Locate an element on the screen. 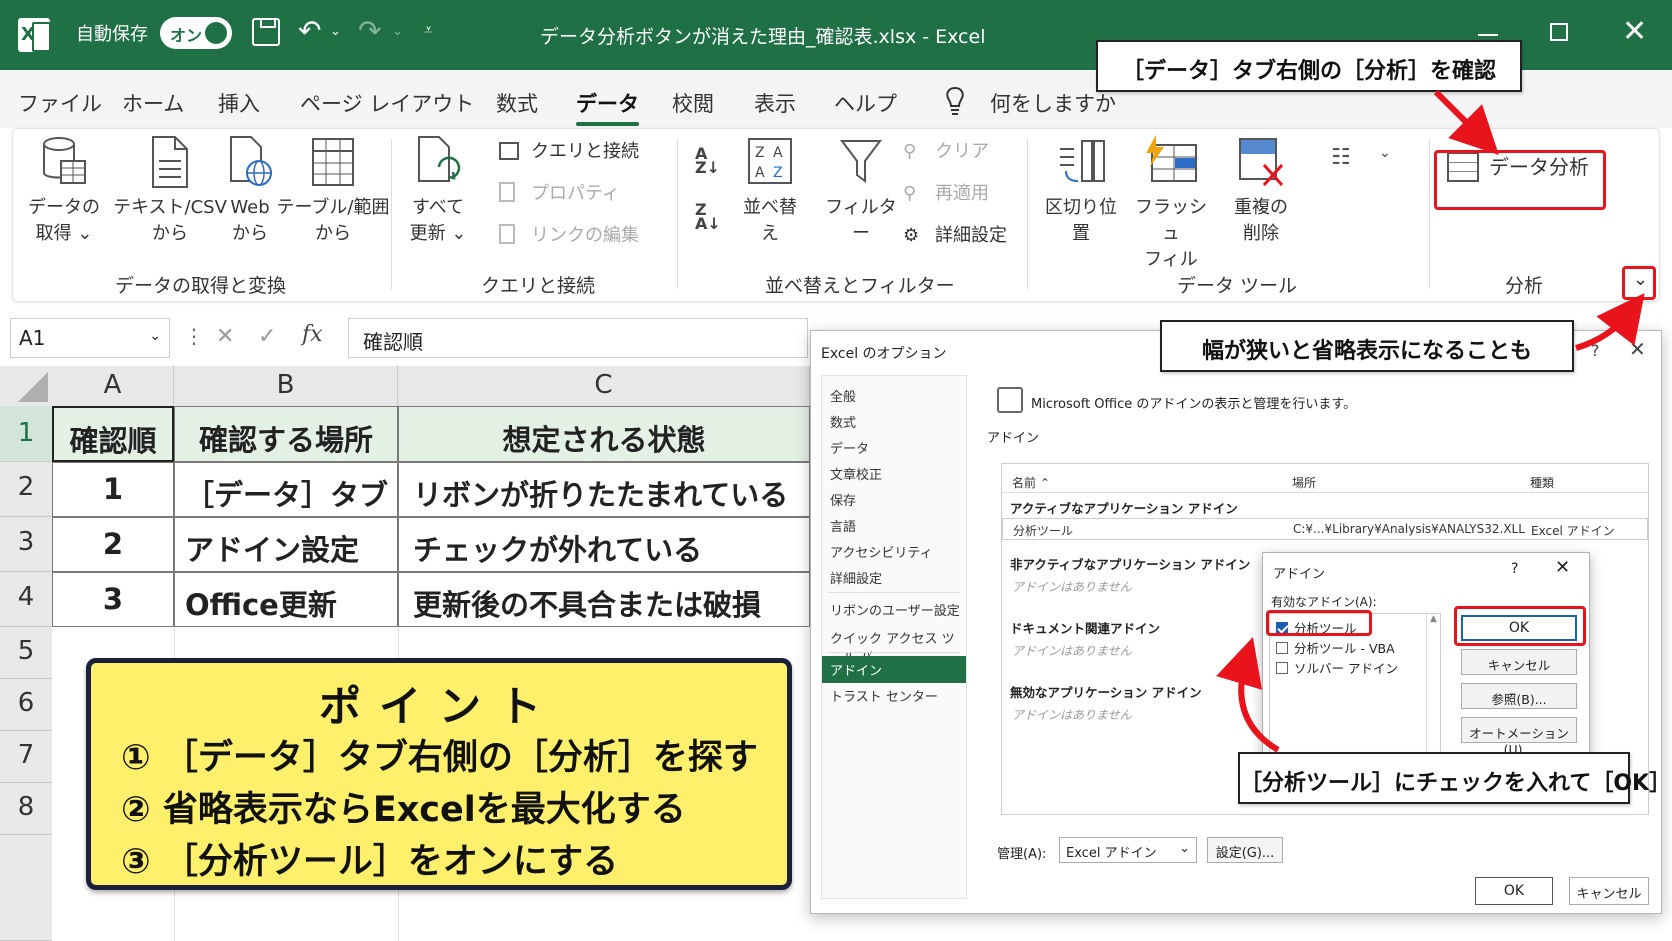  row-header-8: 8 is located at coordinates (26, 809).